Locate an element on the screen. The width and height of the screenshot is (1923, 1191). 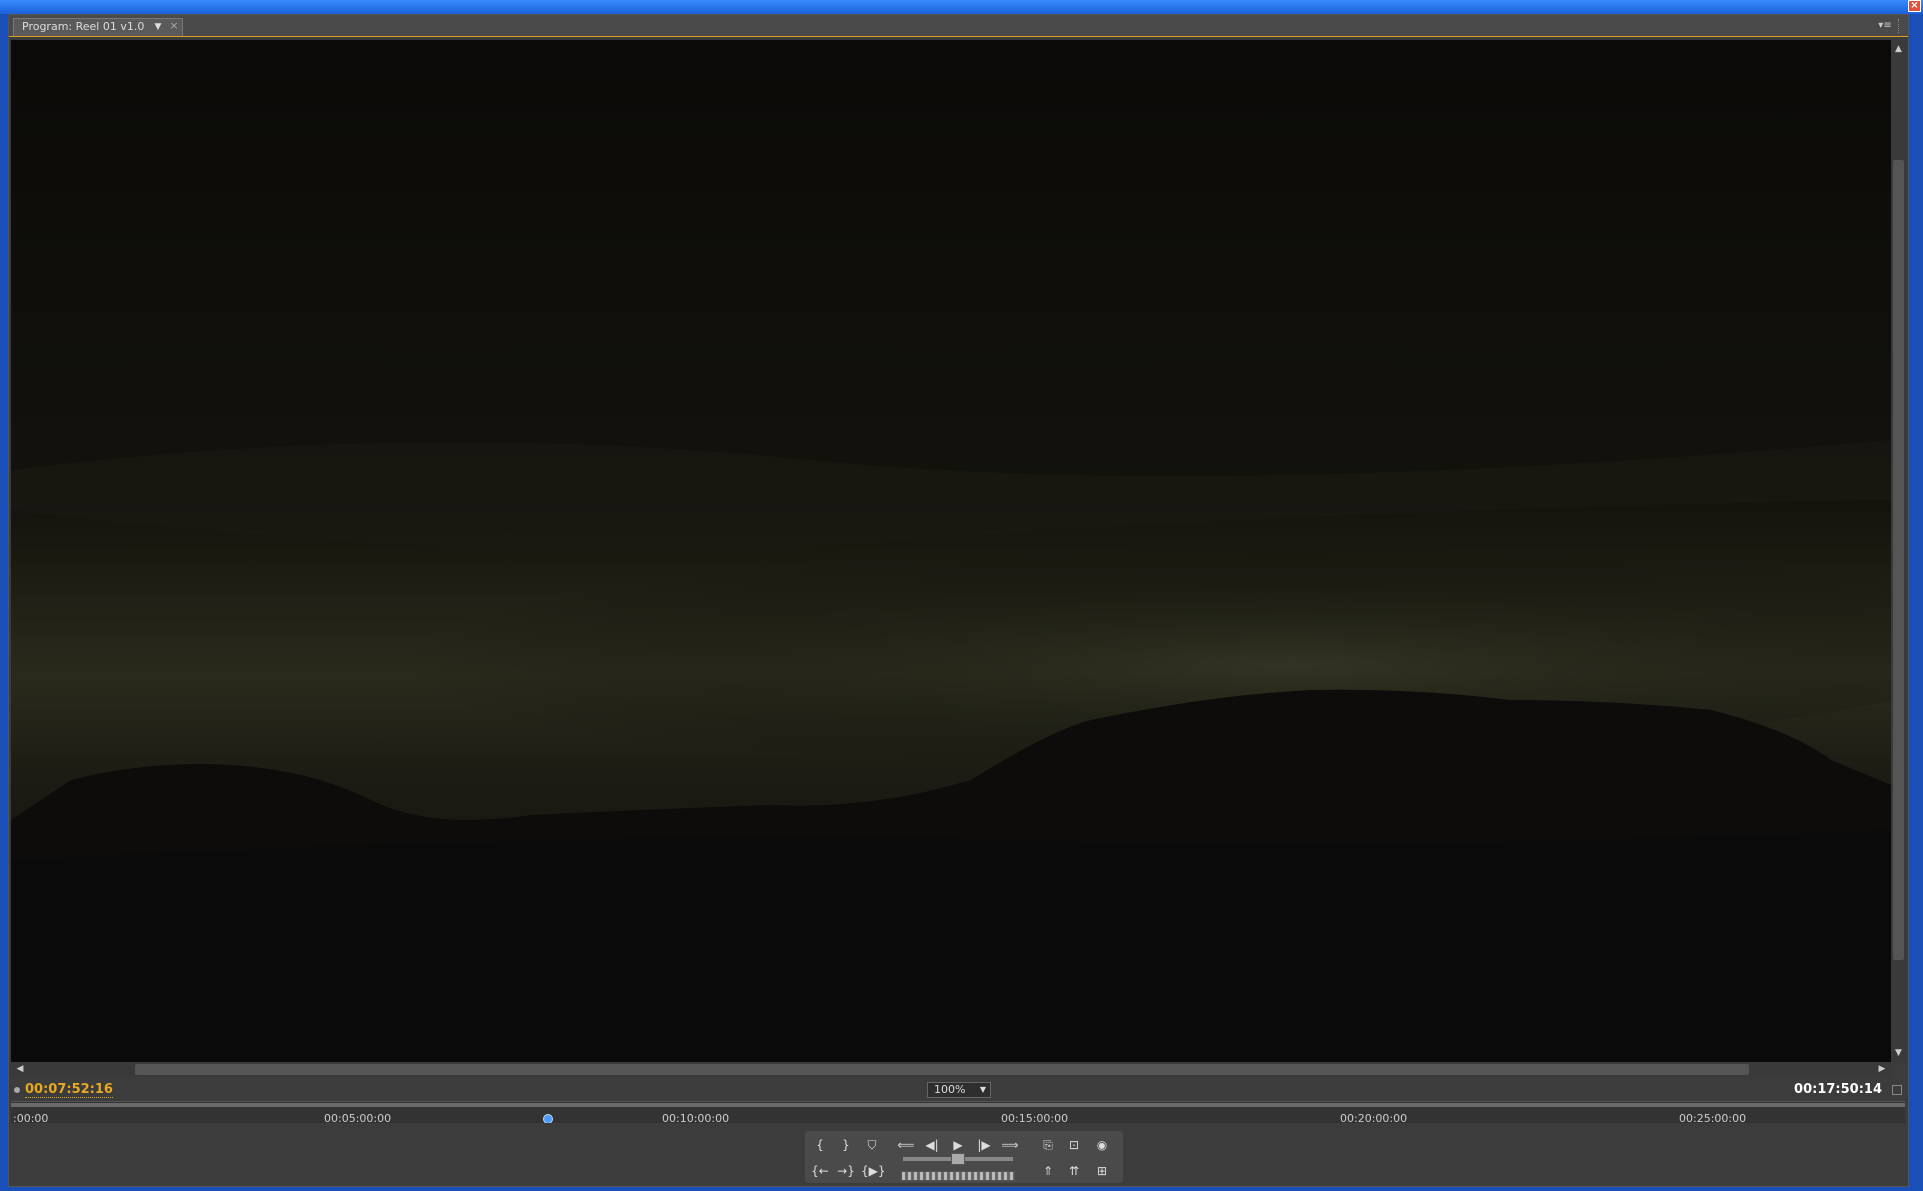
timecode-bar: 00:07:52:16 100% ▼ 00:17:50:14 is located at coordinates (958, 1090).